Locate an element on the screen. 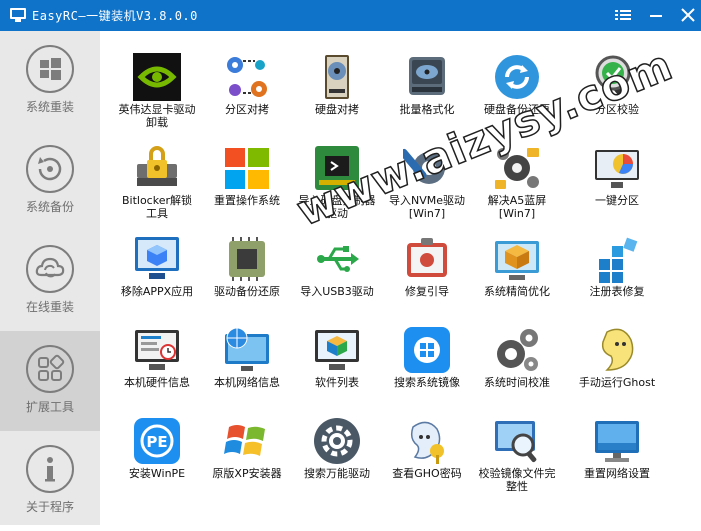 Image resolution: width=701 pixels, height=531 pixels. apps-icon is located at coordinates (50, 369).